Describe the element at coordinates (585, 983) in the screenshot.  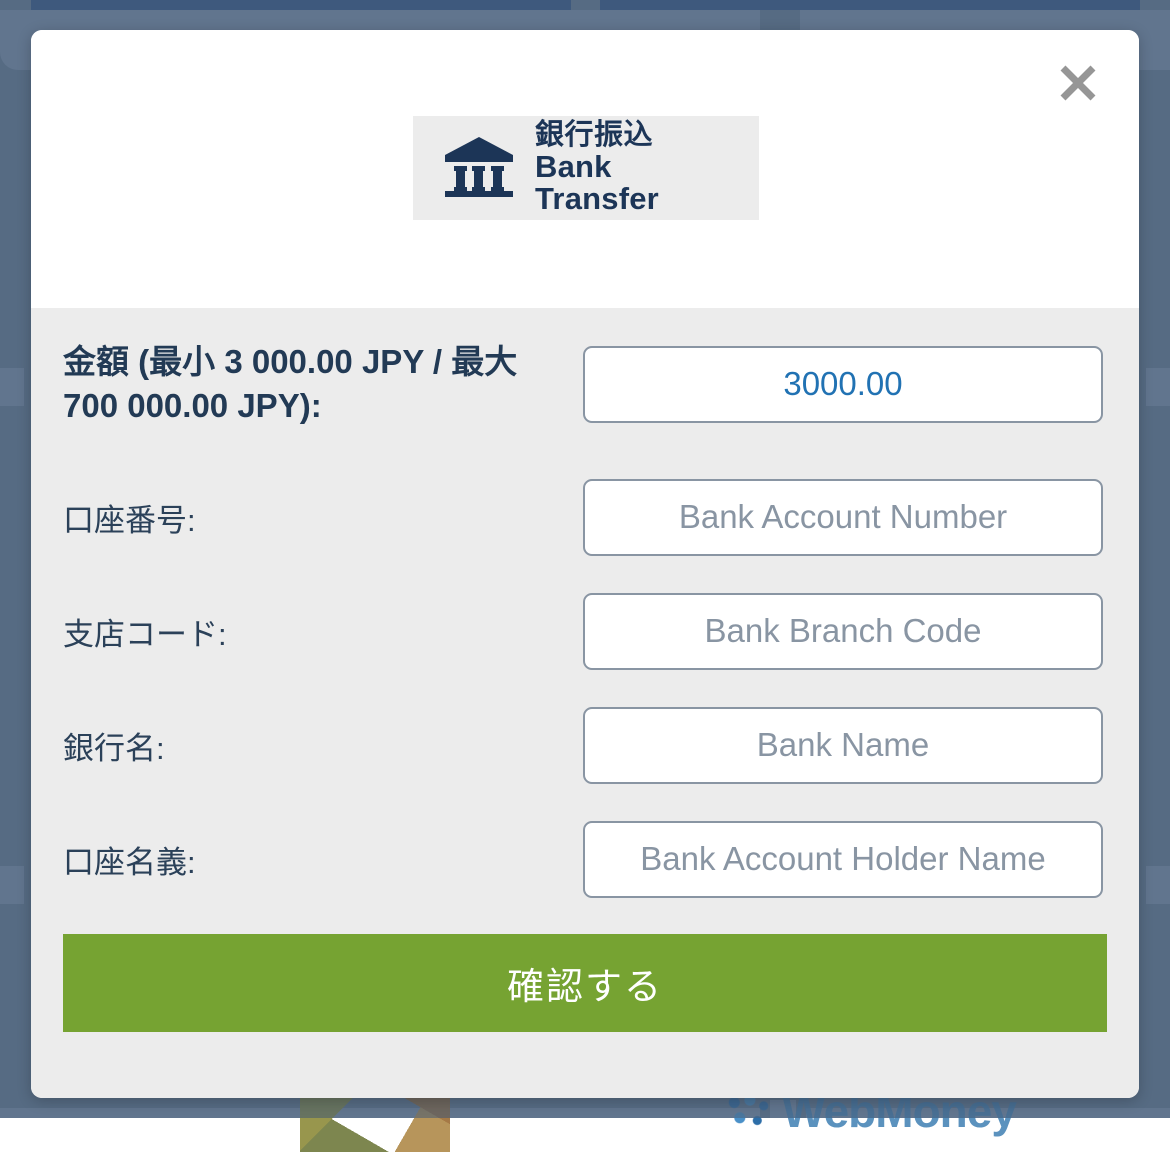
I see `confirm-button: 確認する` at that location.